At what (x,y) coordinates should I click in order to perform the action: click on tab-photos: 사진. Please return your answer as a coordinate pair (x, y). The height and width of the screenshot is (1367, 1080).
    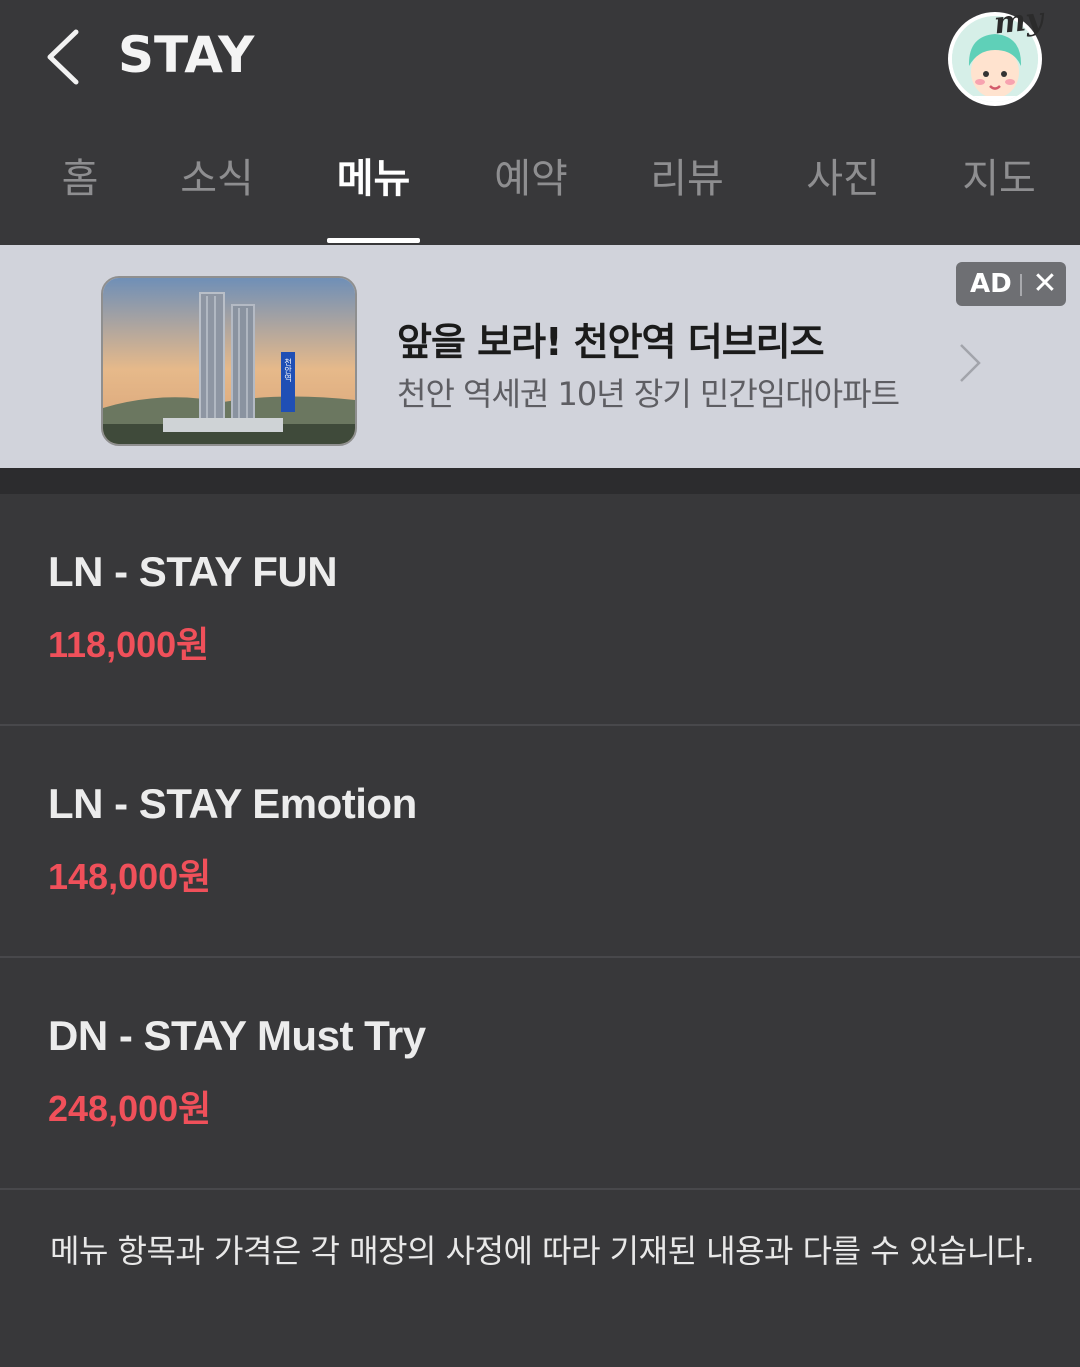
    Looking at the image, I should click on (843, 187).